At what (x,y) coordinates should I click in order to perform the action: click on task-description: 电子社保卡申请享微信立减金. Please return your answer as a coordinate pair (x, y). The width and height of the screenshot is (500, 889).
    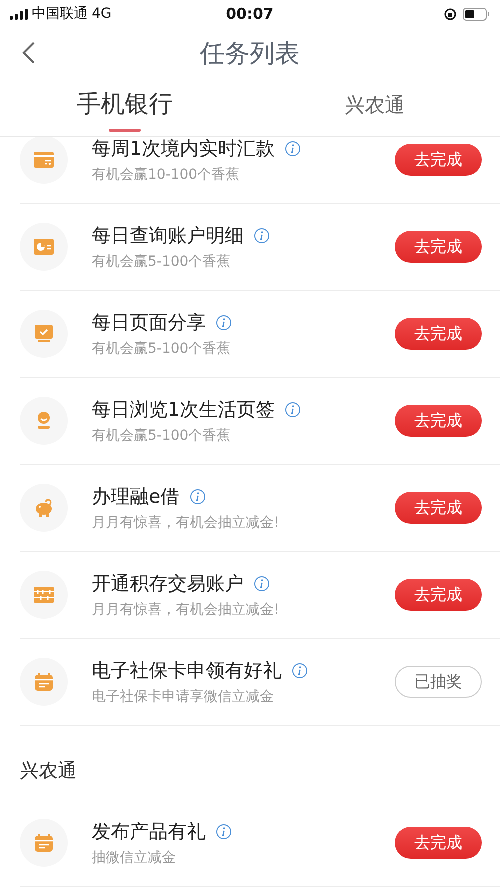
    Looking at the image, I should click on (183, 697).